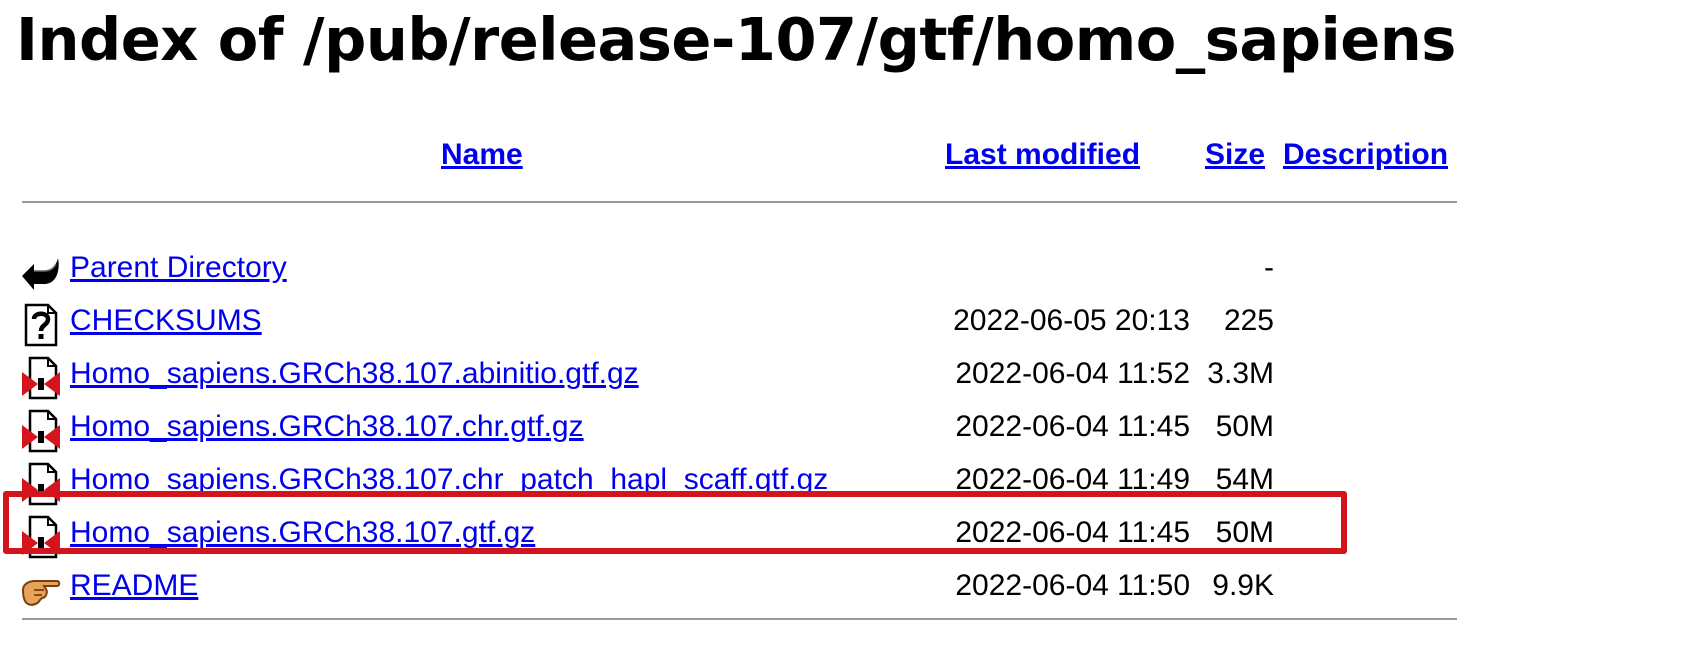 This screenshot has height=648, width=1700. I want to click on column-header-last-modified: Last modified, so click(1042, 155).